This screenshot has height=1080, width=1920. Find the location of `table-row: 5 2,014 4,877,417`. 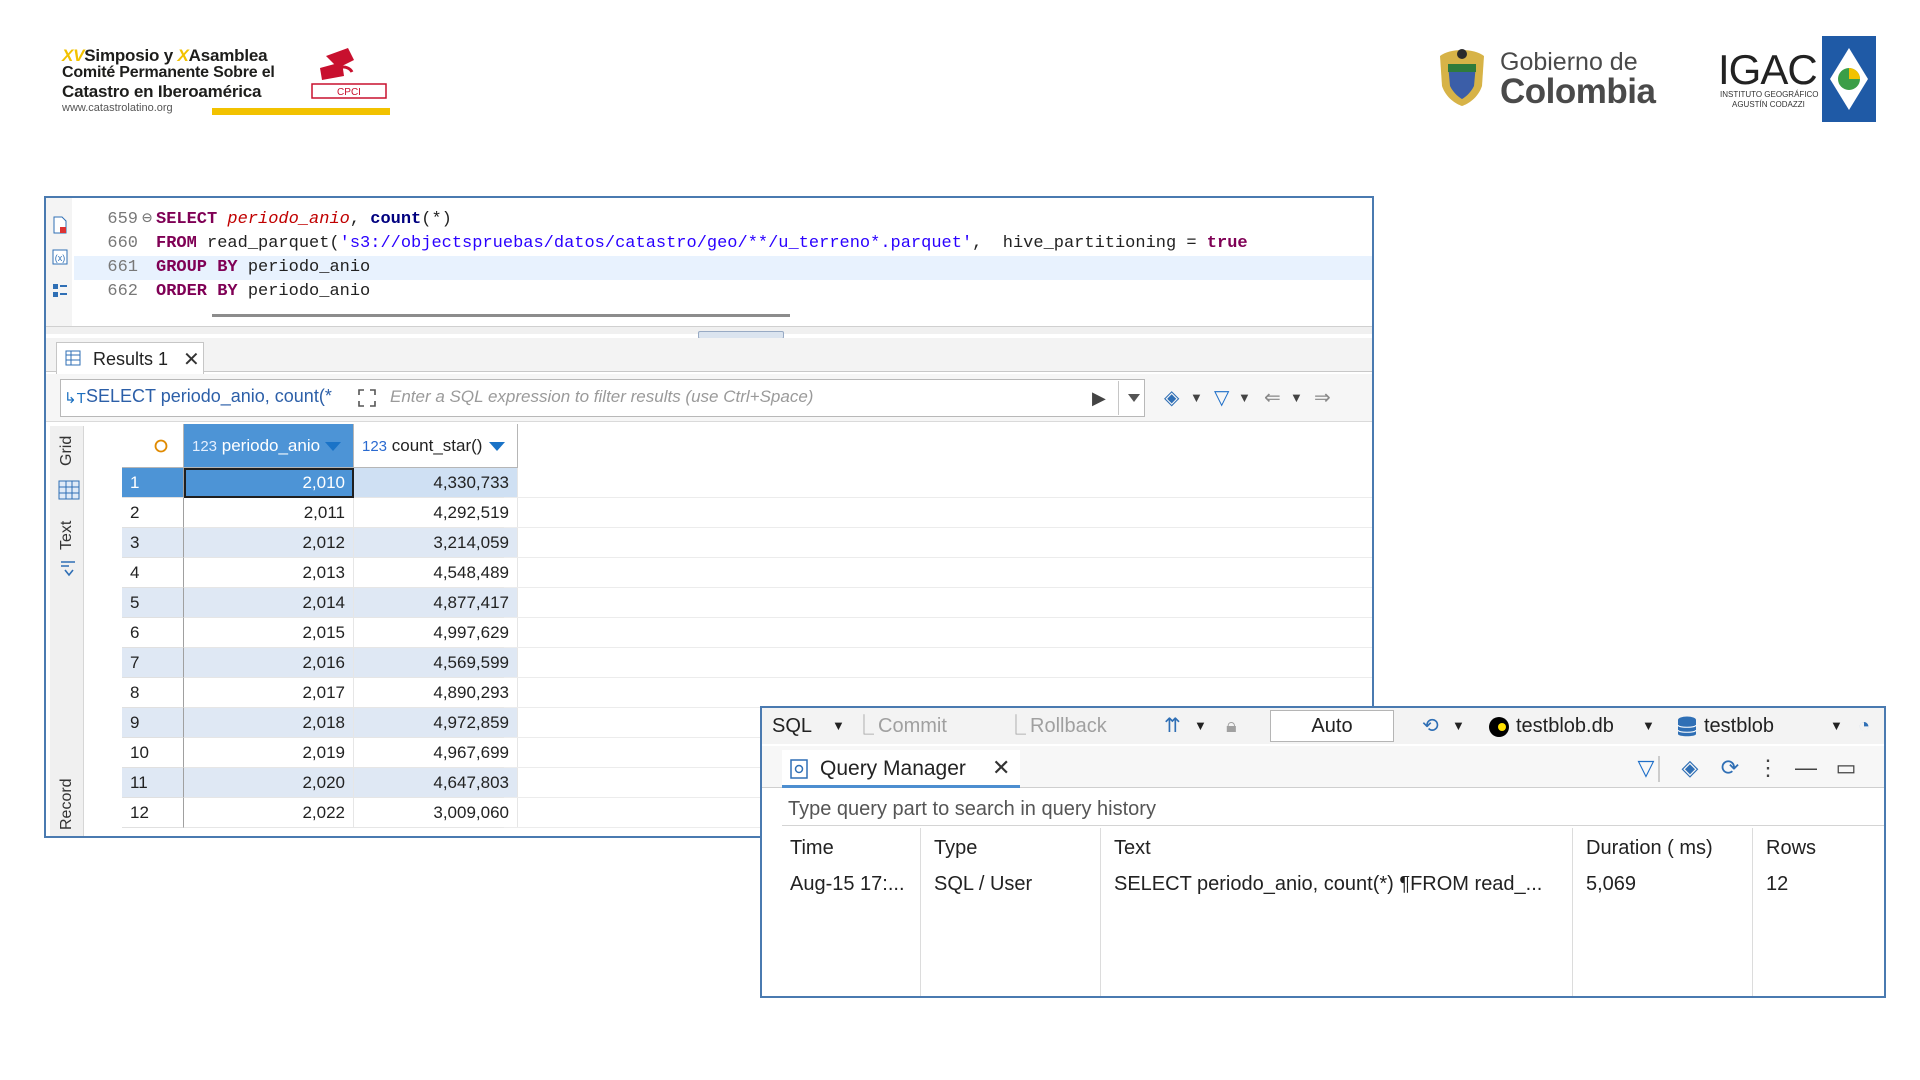

table-row: 5 2,014 4,877,417 is located at coordinates (728, 603).